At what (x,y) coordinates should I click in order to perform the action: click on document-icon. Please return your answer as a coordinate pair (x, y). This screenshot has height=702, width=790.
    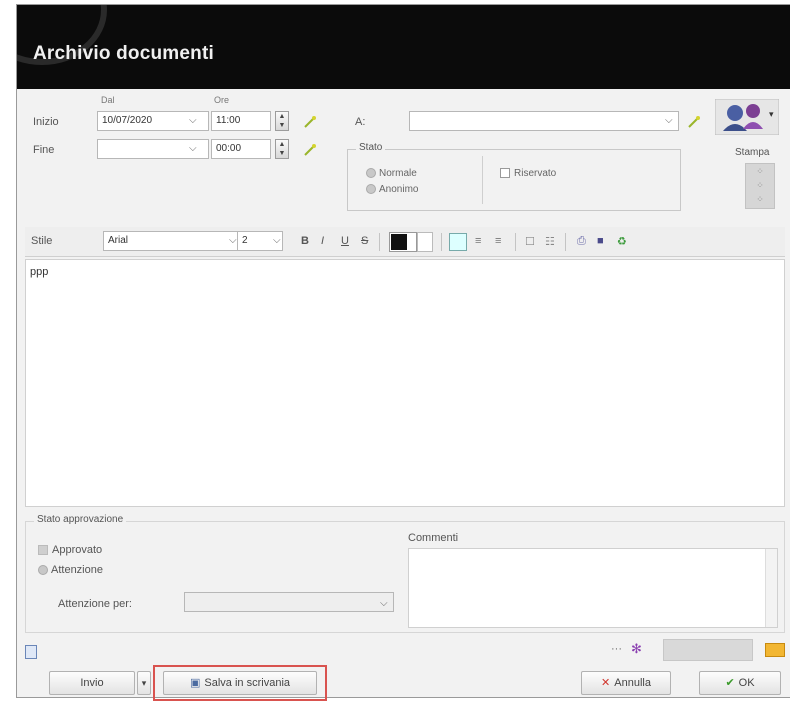
    Looking at the image, I should click on (31, 652).